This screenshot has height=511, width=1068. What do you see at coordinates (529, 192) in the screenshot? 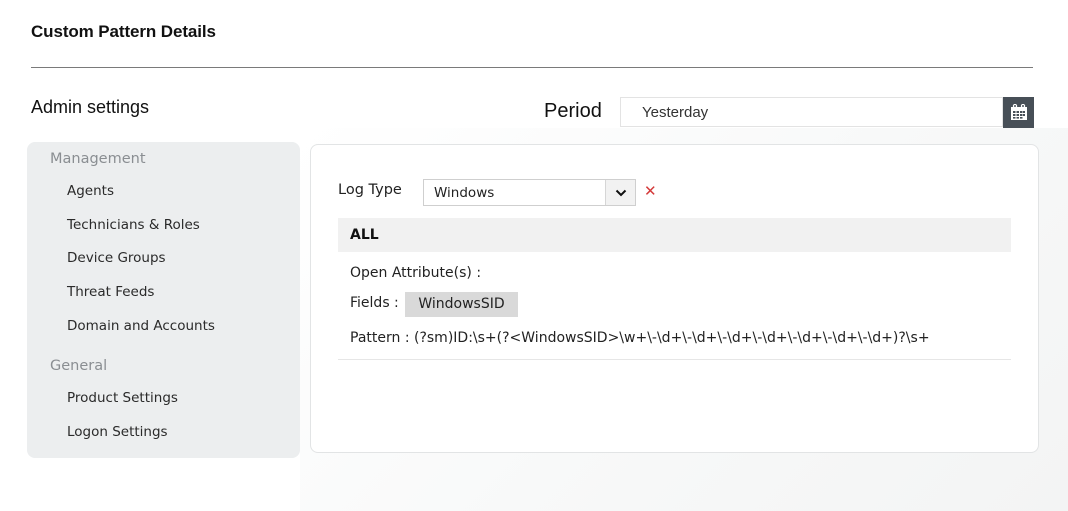
I see `log-type-select: Windows` at bounding box center [529, 192].